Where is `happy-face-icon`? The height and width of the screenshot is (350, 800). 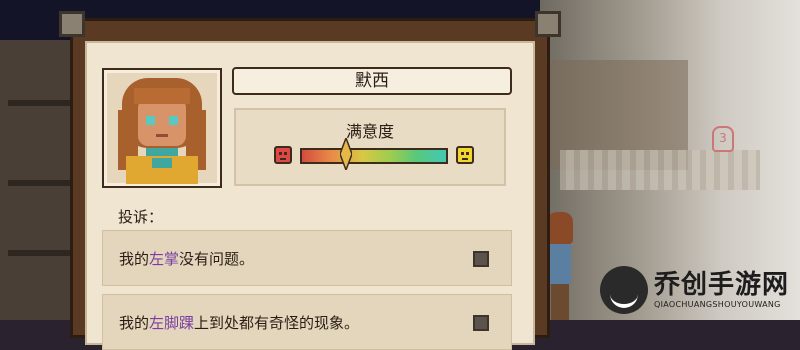
happy-face-icon is located at coordinates (465, 155).